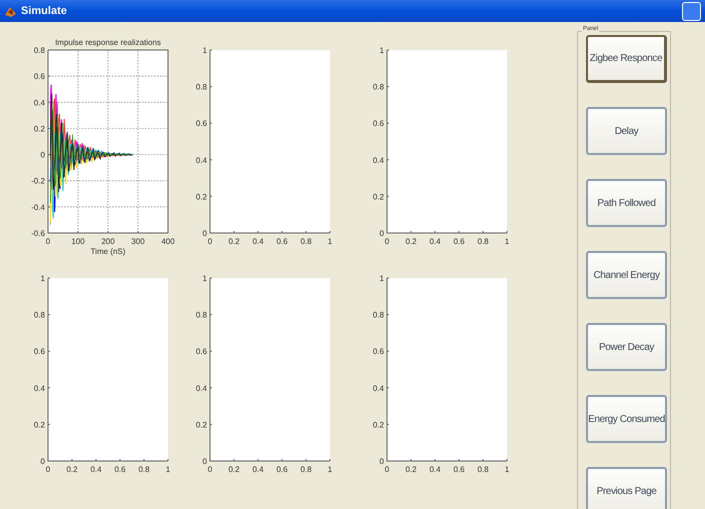  Describe the element at coordinates (108, 251) in the screenshot. I see `axis-label: Time (nS)` at that location.